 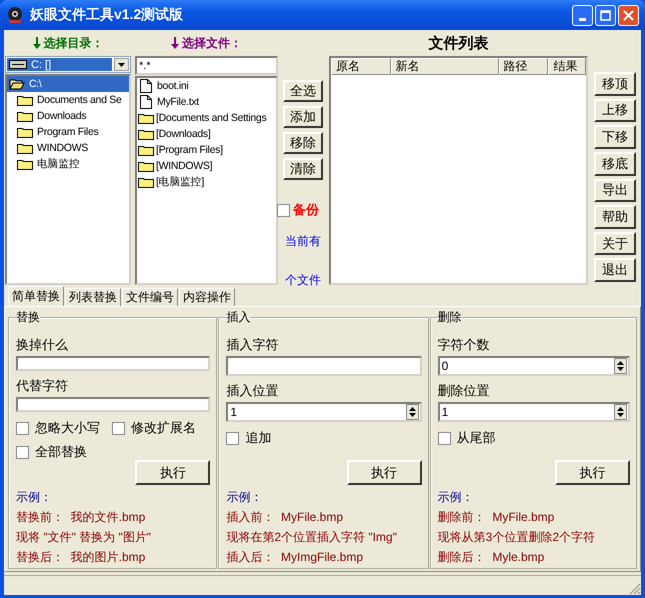 What do you see at coordinates (464, 344) in the screenshot?
I see `field-label: 字符个数` at bounding box center [464, 344].